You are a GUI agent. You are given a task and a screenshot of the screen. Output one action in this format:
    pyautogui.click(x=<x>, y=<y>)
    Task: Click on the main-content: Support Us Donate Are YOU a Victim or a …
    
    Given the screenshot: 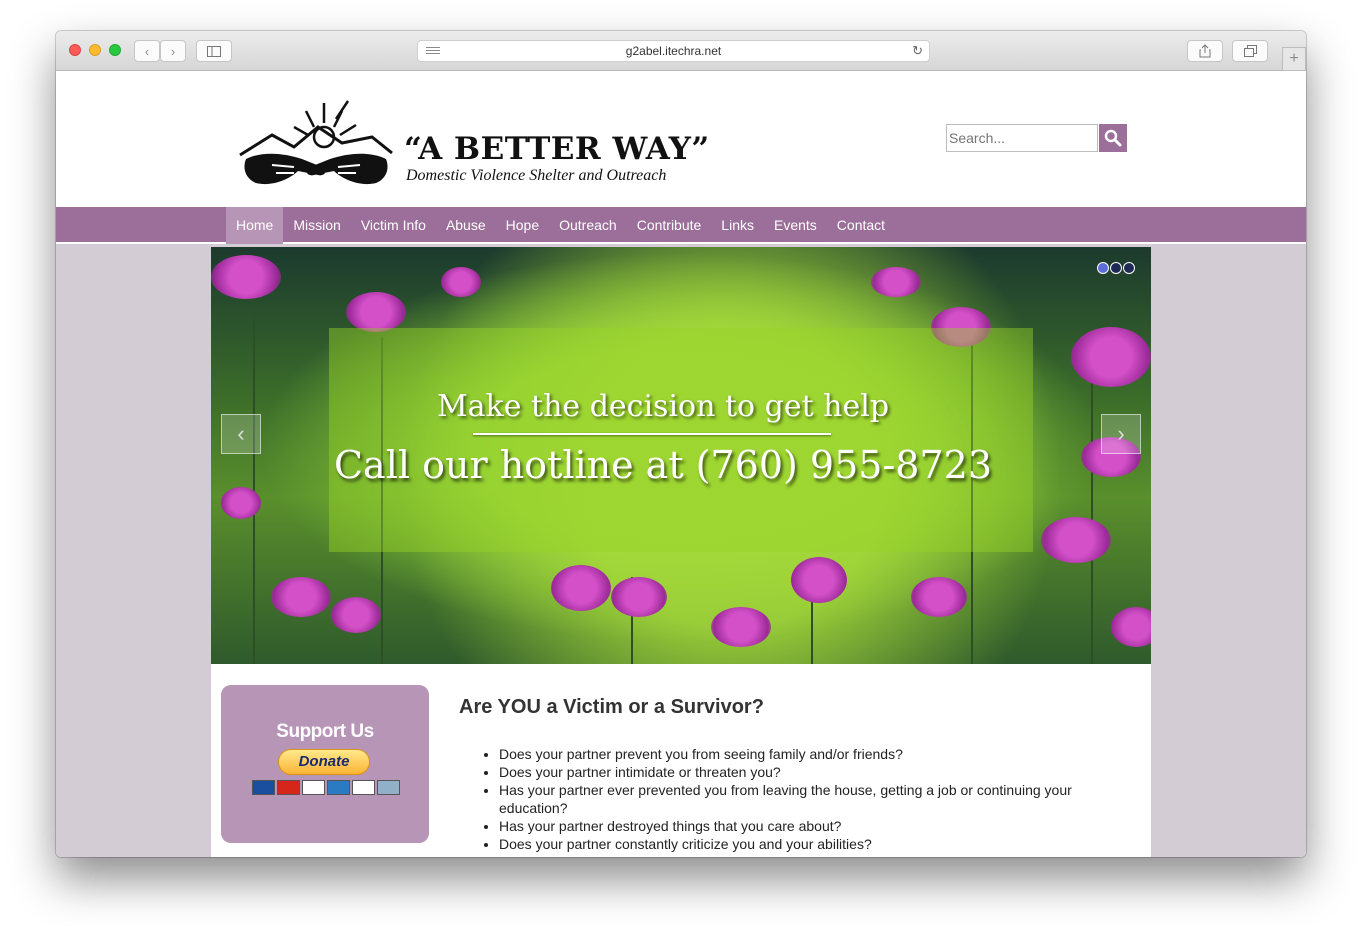 What is the action you would take?
    pyautogui.click(x=681, y=760)
    